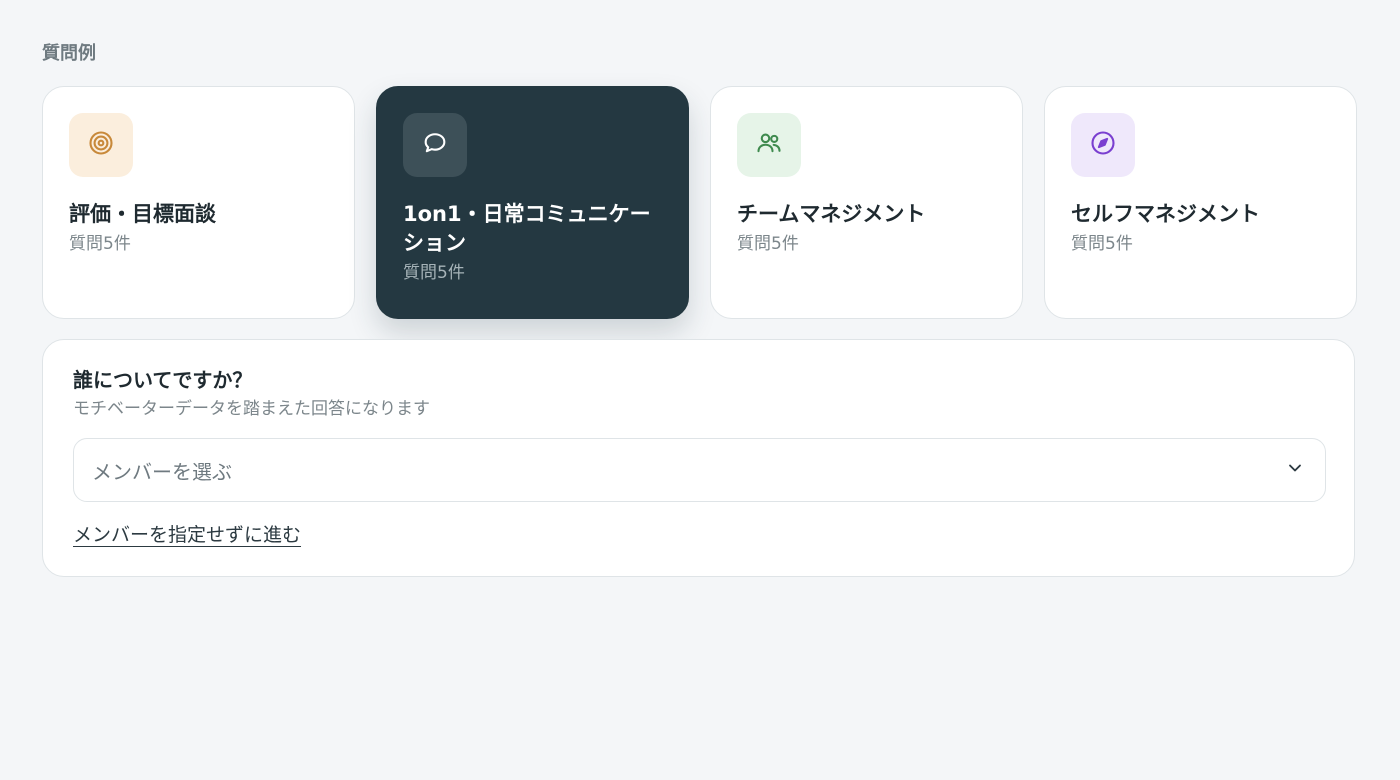 Image resolution: width=1400 pixels, height=780 pixels. Describe the element at coordinates (251, 409) in the screenshot. I see `panel-subtitle: モチベーターデータを踏まえた回答になります` at that location.